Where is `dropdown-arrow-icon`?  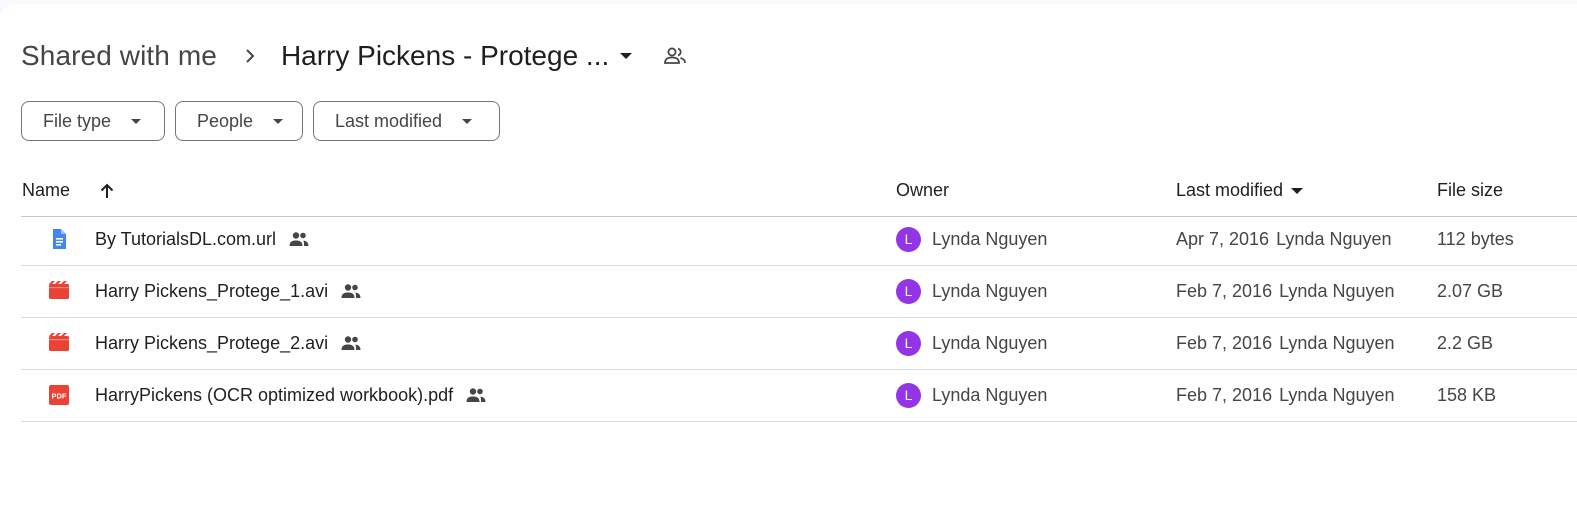
dropdown-arrow-icon is located at coordinates (626, 56).